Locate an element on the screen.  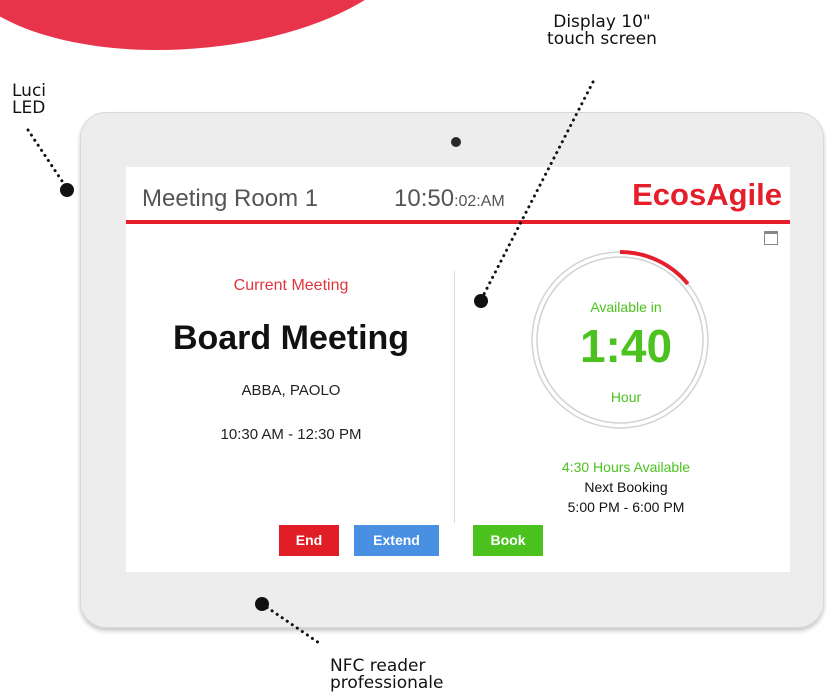
led-marker-dot is located at coordinates (67, 190).